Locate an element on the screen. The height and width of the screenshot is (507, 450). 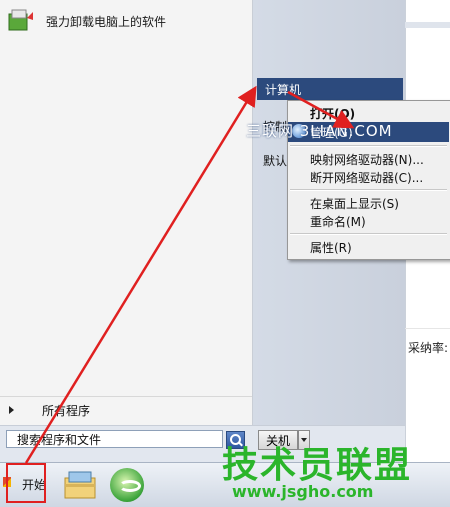
watermark-url: www.jsgho.com is located at coordinates (303, 491).